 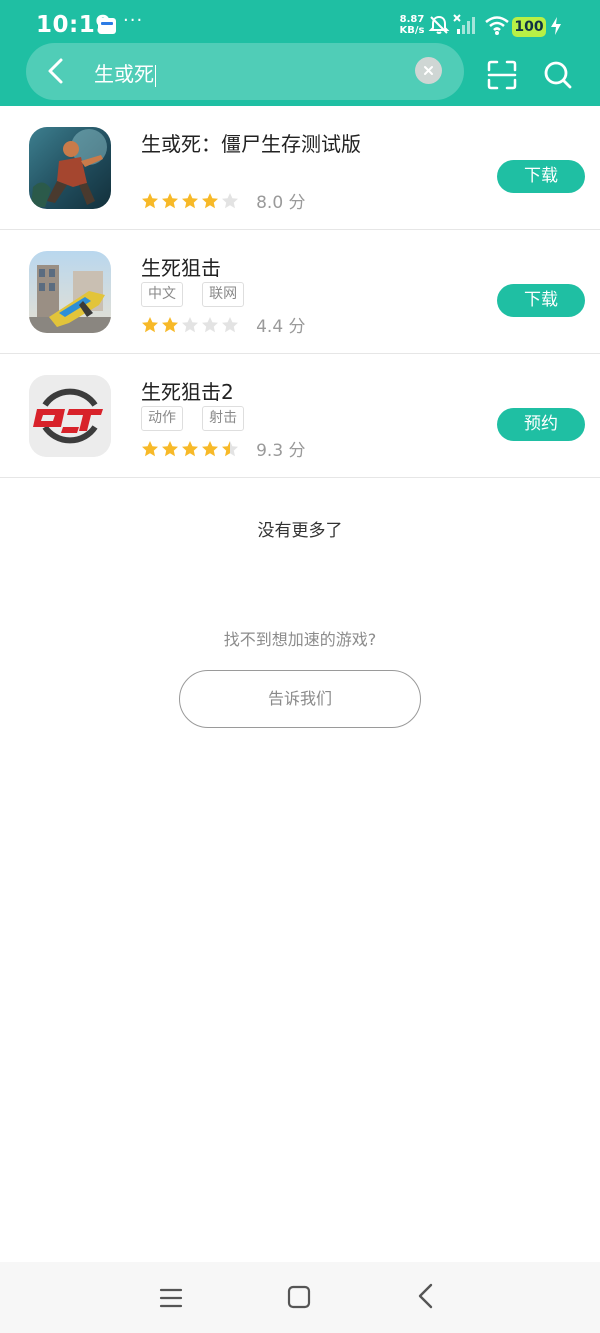 What do you see at coordinates (300, 531) in the screenshot?
I see `end-of-list-text: 没有更多了` at bounding box center [300, 531].